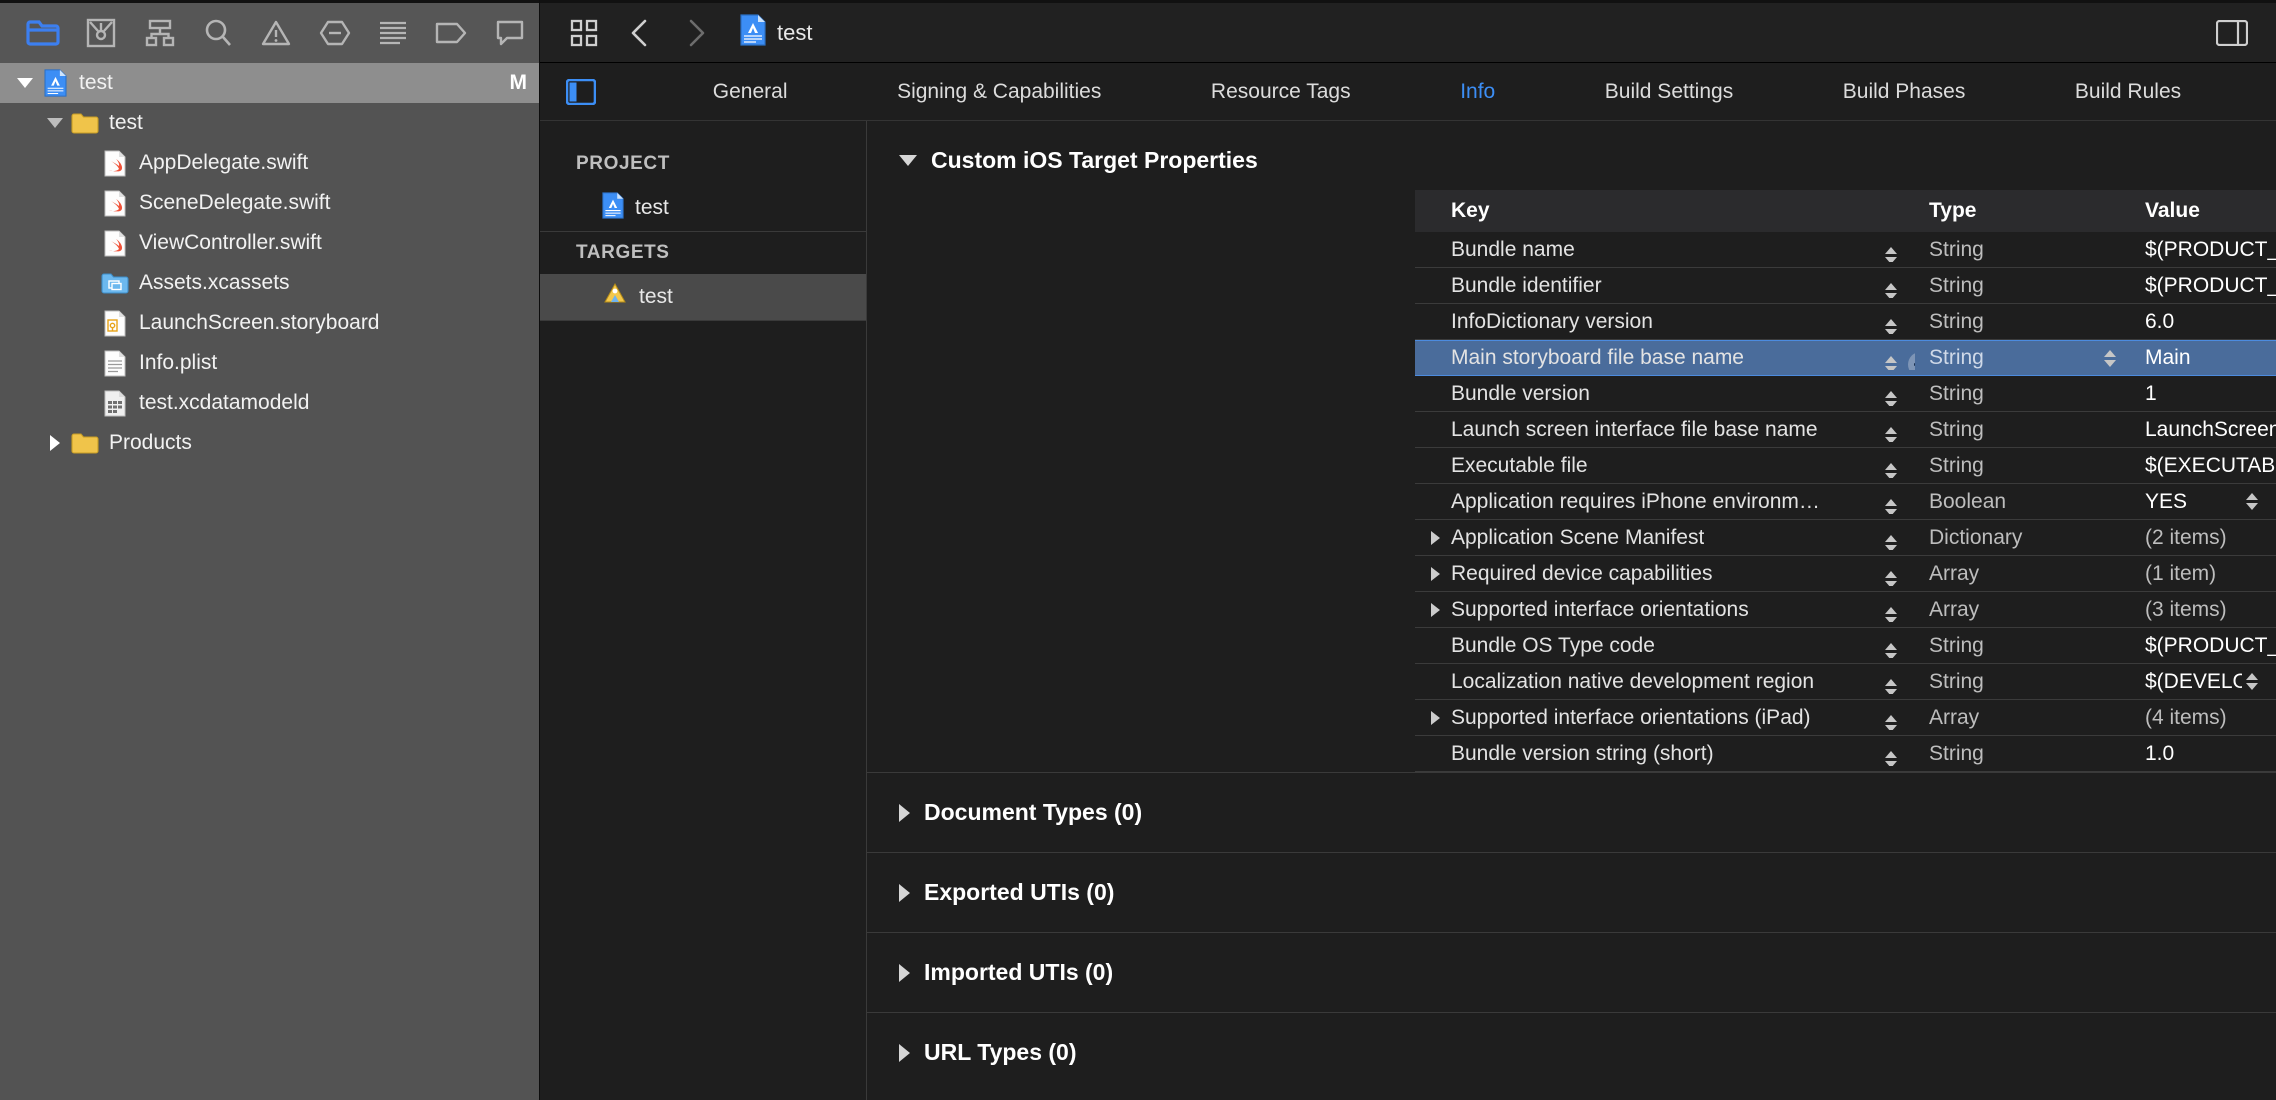 The height and width of the screenshot is (1100, 2276). What do you see at coordinates (160, 33) in the screenshot?
I see `symbol-hierarchy-icon` at bounding box center [160, 33].